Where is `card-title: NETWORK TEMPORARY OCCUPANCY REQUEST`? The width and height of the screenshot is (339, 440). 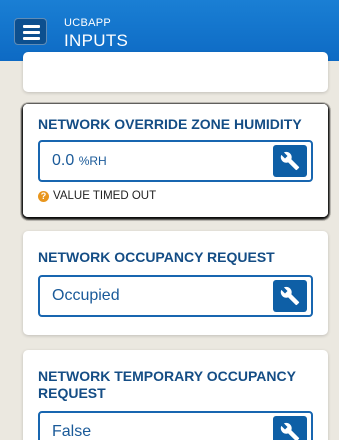 card-title: NETWORK TEMPORARY OCCUPANCY REQUEST is located at coordinates (167, 384).